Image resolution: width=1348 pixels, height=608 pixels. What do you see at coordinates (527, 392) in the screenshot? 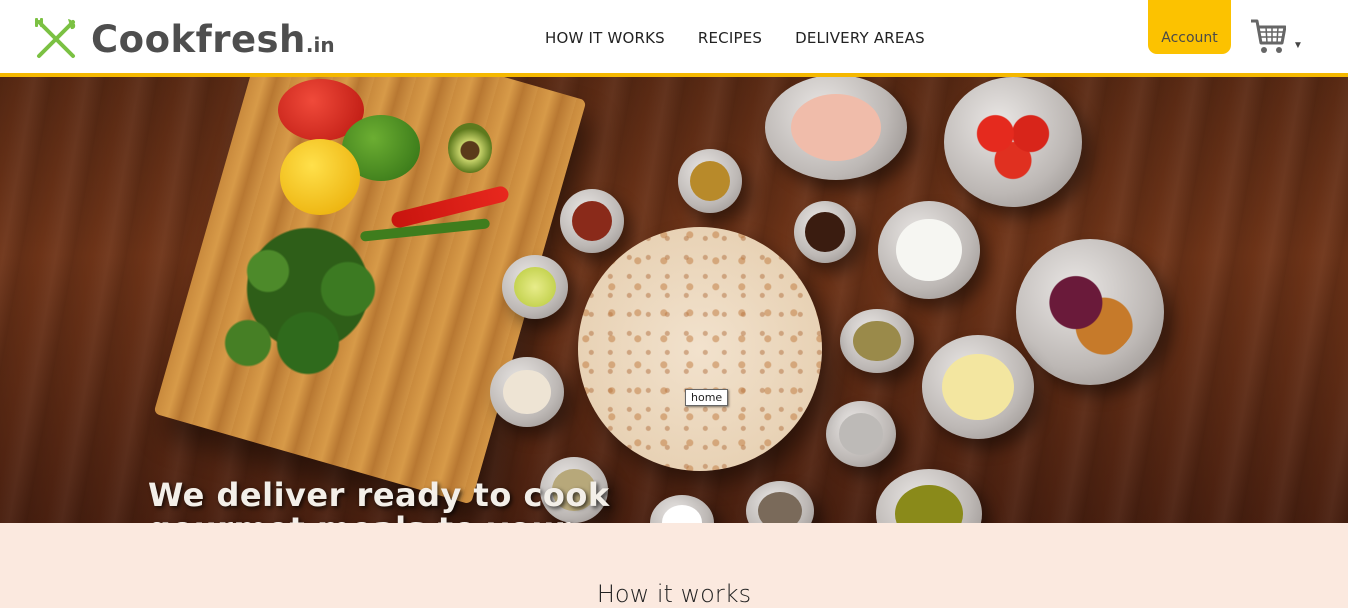
I see `bowl-garlic-image` at bounding box center [527, 392].